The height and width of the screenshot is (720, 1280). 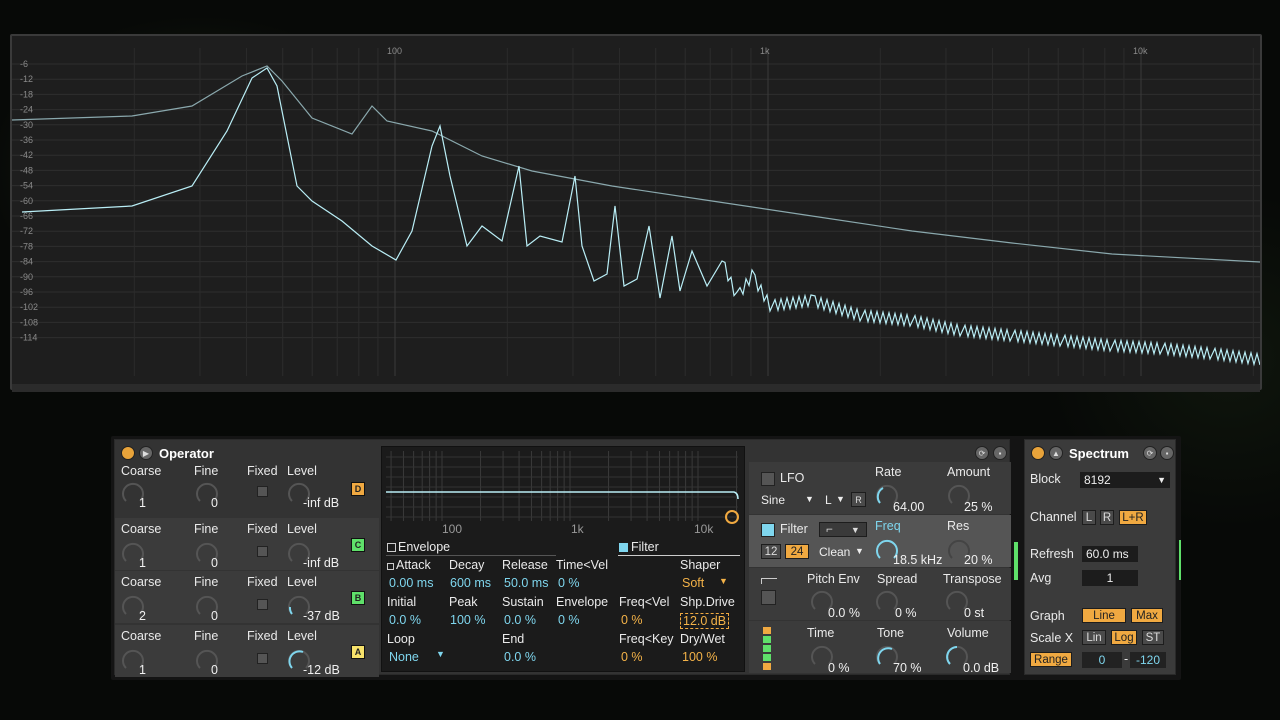 I want to click on operator-b-button: B, so click(x=358, y=598).